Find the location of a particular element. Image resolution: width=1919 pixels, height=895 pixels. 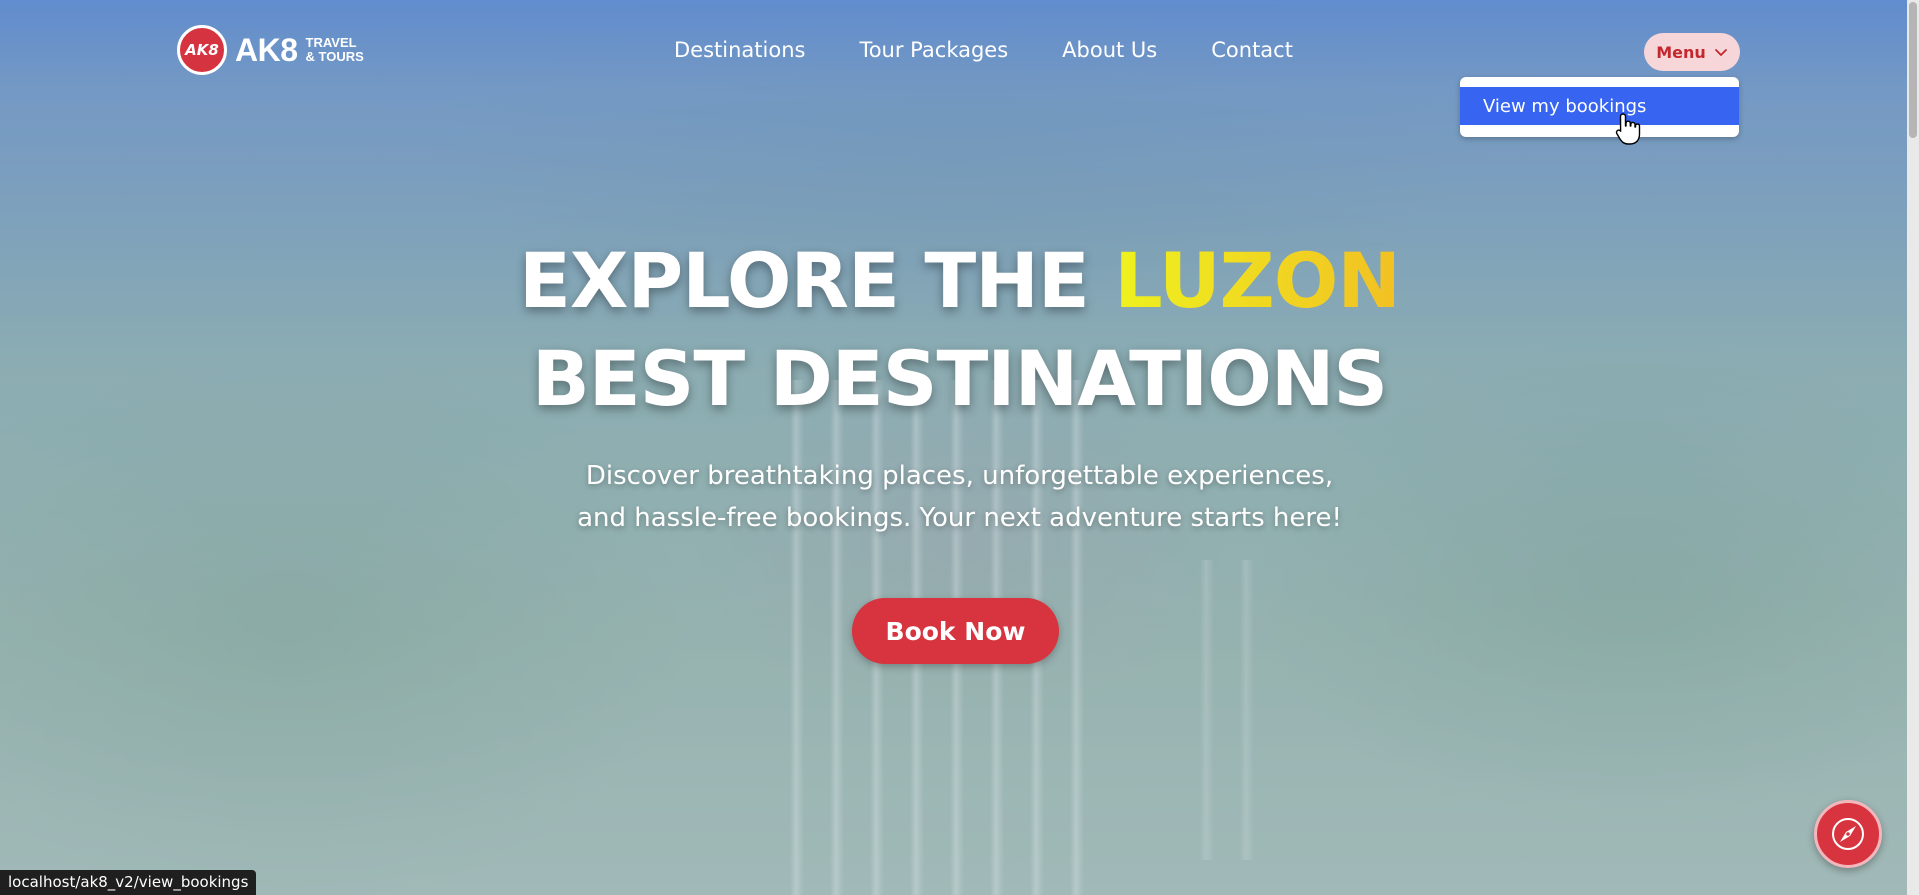

status-bar-url: localhost/ak8_v2/view_bookings is located at coordinates (128, 882).